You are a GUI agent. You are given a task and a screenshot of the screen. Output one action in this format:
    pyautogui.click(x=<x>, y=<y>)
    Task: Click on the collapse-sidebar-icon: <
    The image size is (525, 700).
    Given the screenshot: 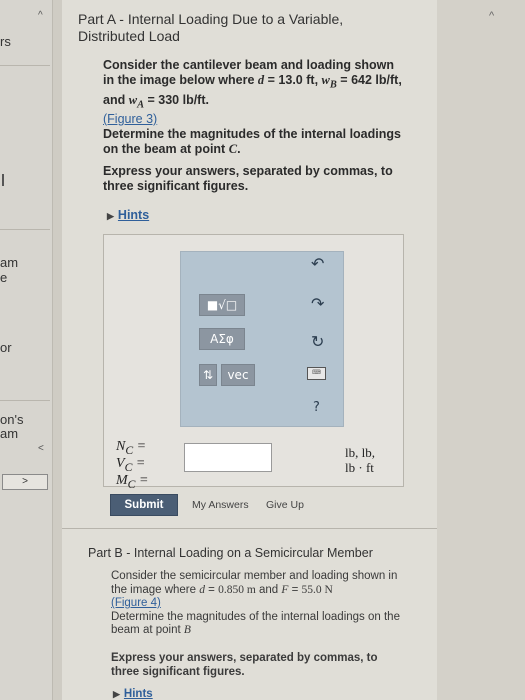 What is the action you would take?
    pyautogui.click(x=41, y=448)
    